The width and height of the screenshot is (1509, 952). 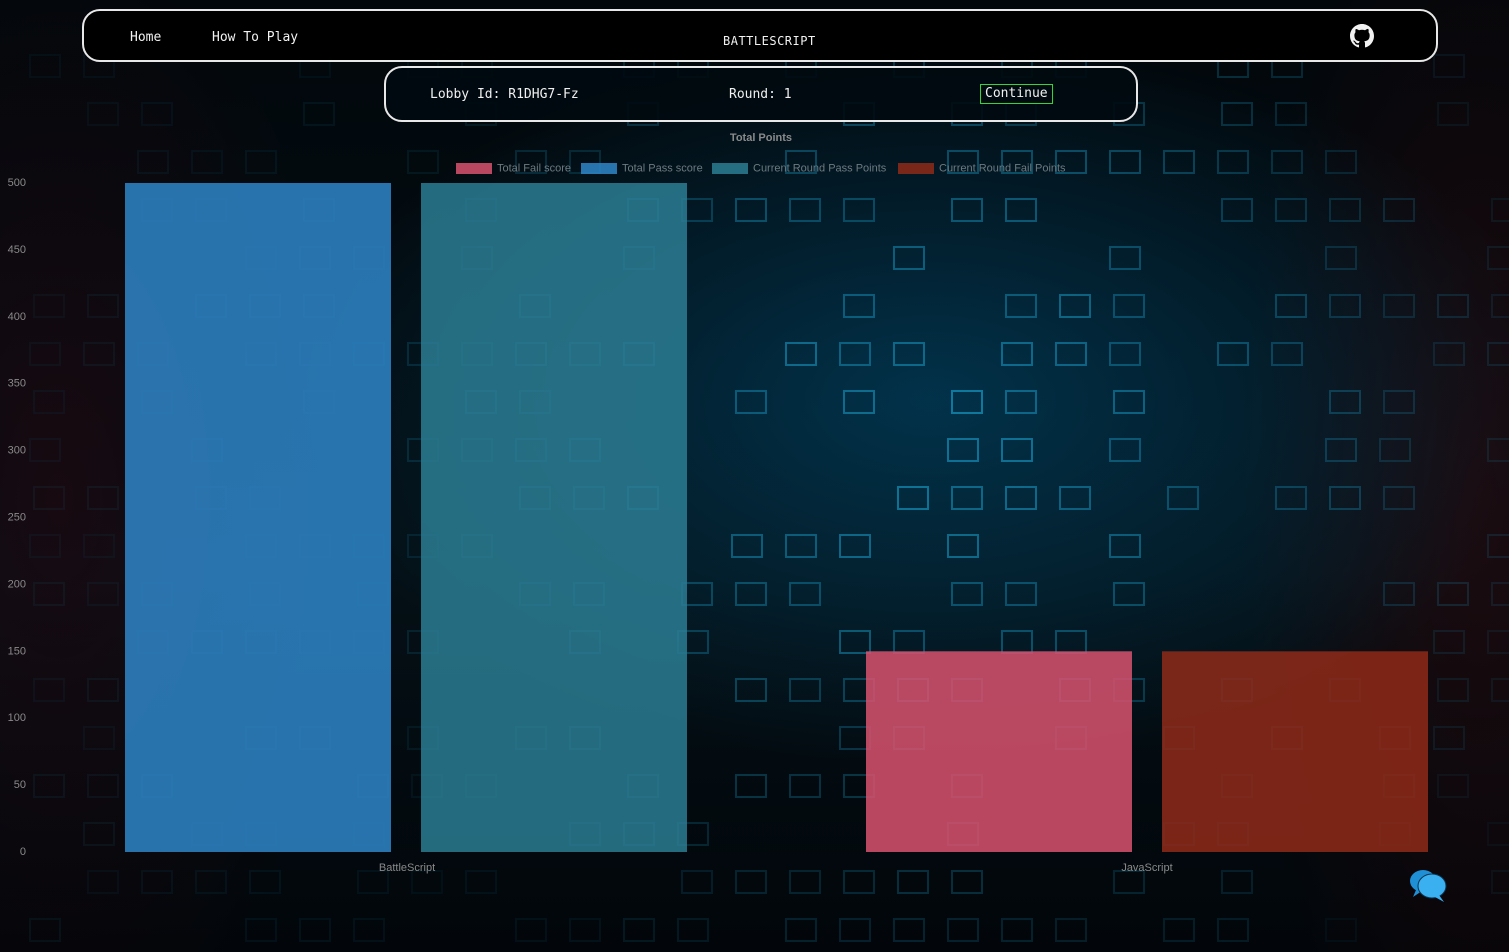 I want to click on legend-label: Current Round Pass Points, so click(x=820, y=169).